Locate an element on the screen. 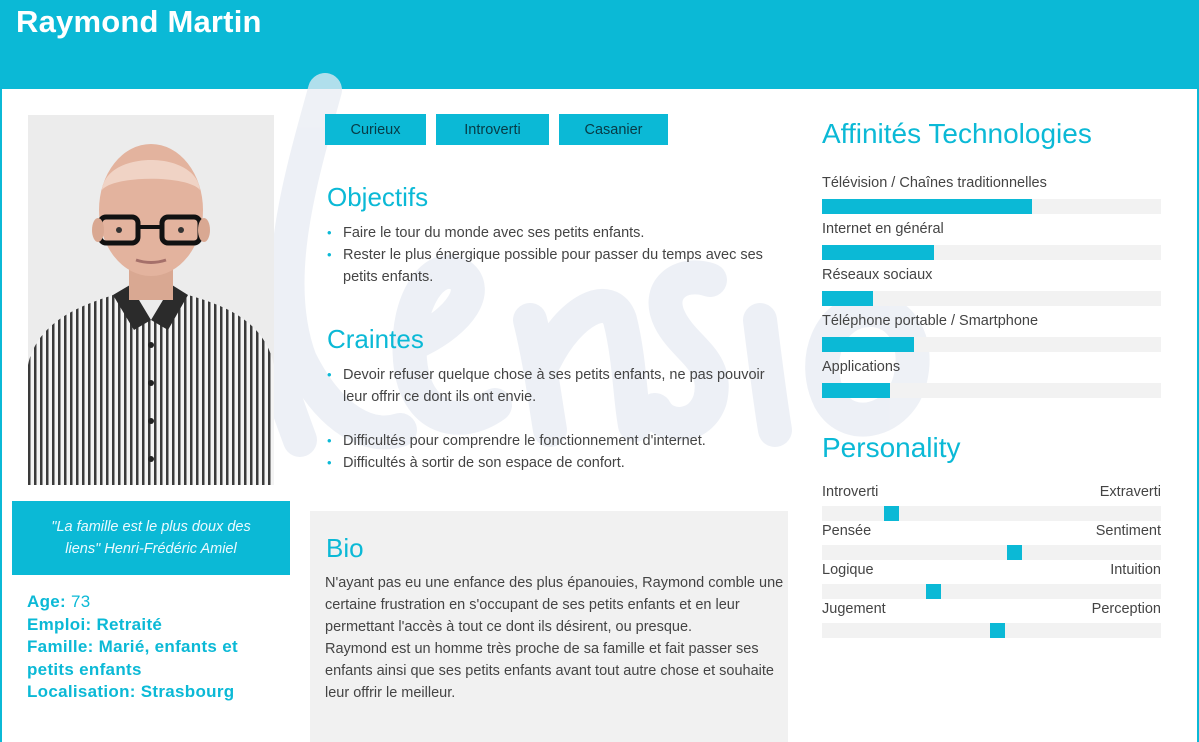 This screenshot has height=742, width=1199. portrait-image is located at coordinates (151, 300).